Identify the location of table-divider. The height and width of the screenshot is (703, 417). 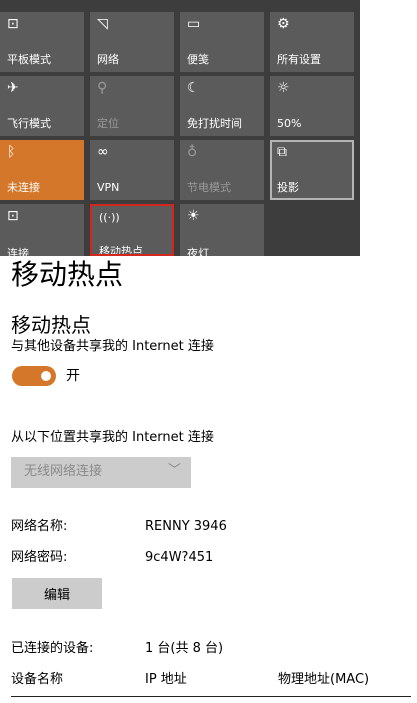
(211, 696).